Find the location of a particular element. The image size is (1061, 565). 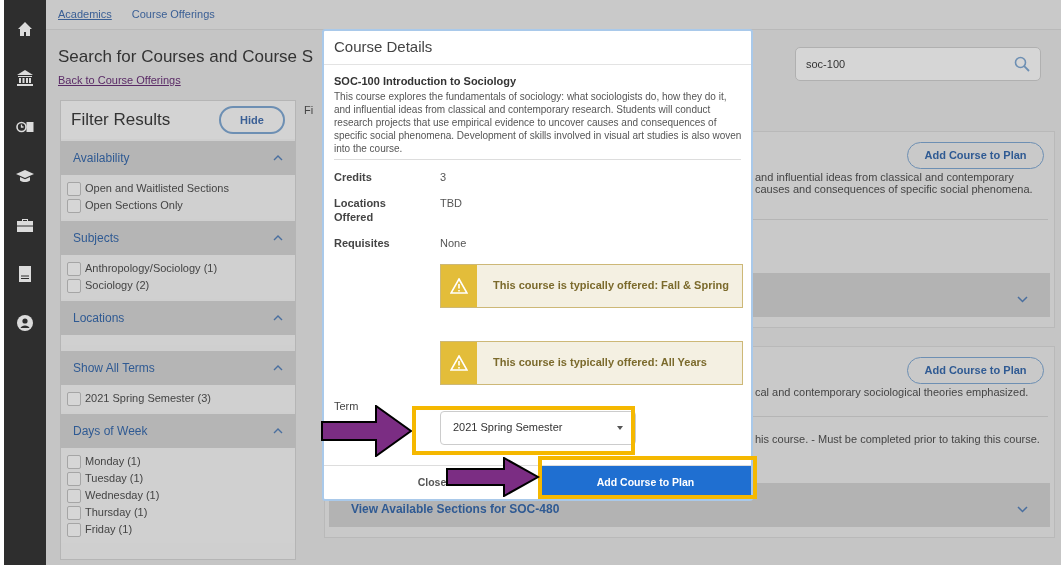

caret-icon is located at coordinates (620, 427).